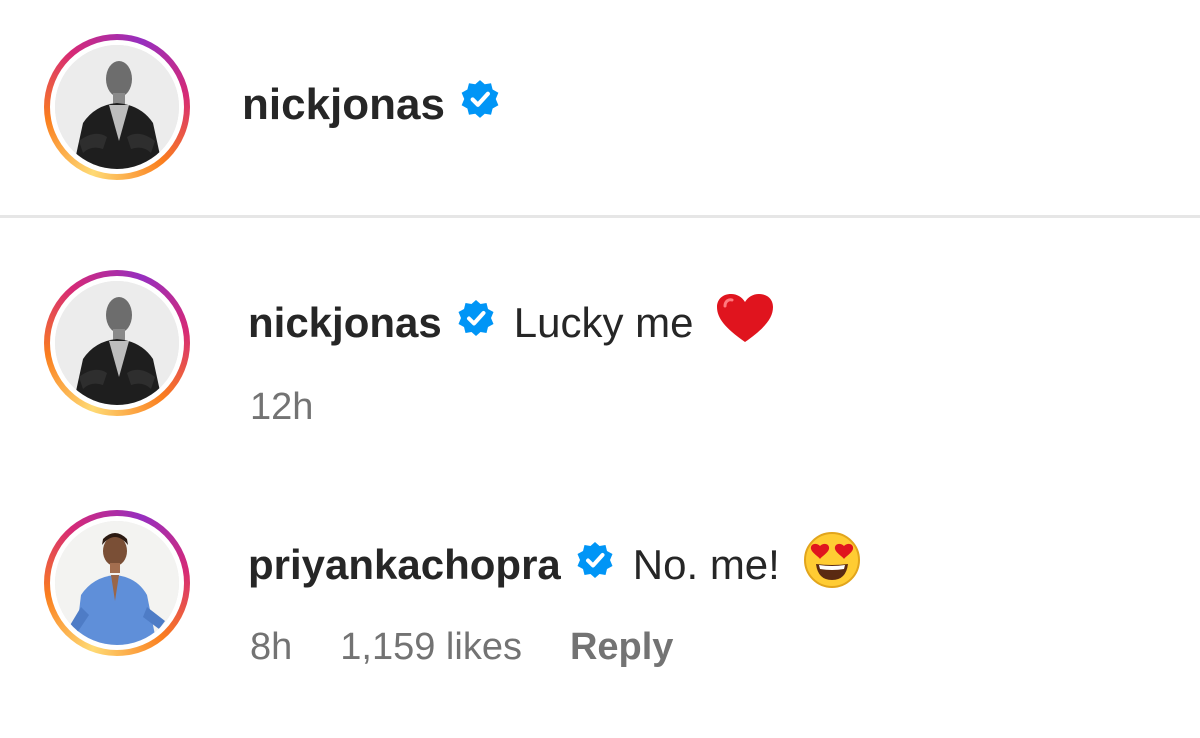 The height and width of the screenshot is (738, 1200). What do you see at coordinates (745, 323) in the screenshot?
I see `red-heart-icon` at bounding box center [745, 323].